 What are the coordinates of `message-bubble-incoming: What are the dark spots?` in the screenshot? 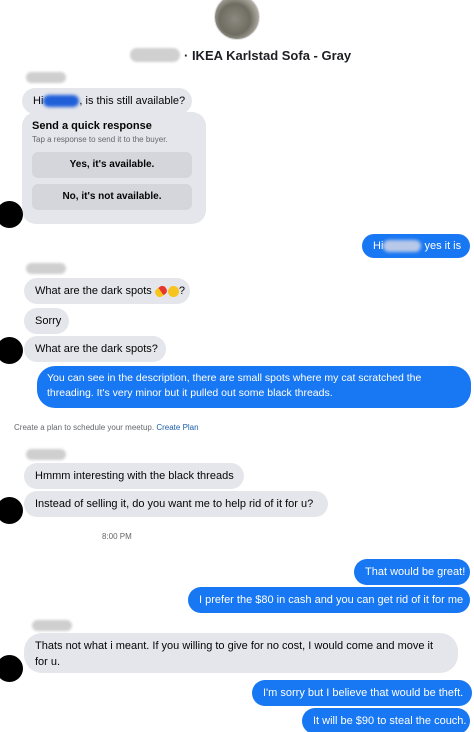 It's located at (95, 349).